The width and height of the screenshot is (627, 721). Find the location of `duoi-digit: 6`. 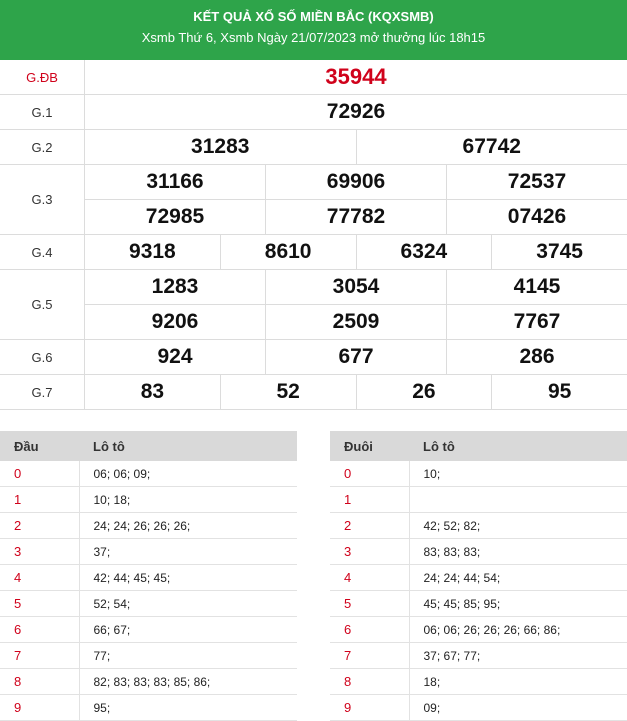

duoi-digit: 6 is located at coordinates (369, 630).